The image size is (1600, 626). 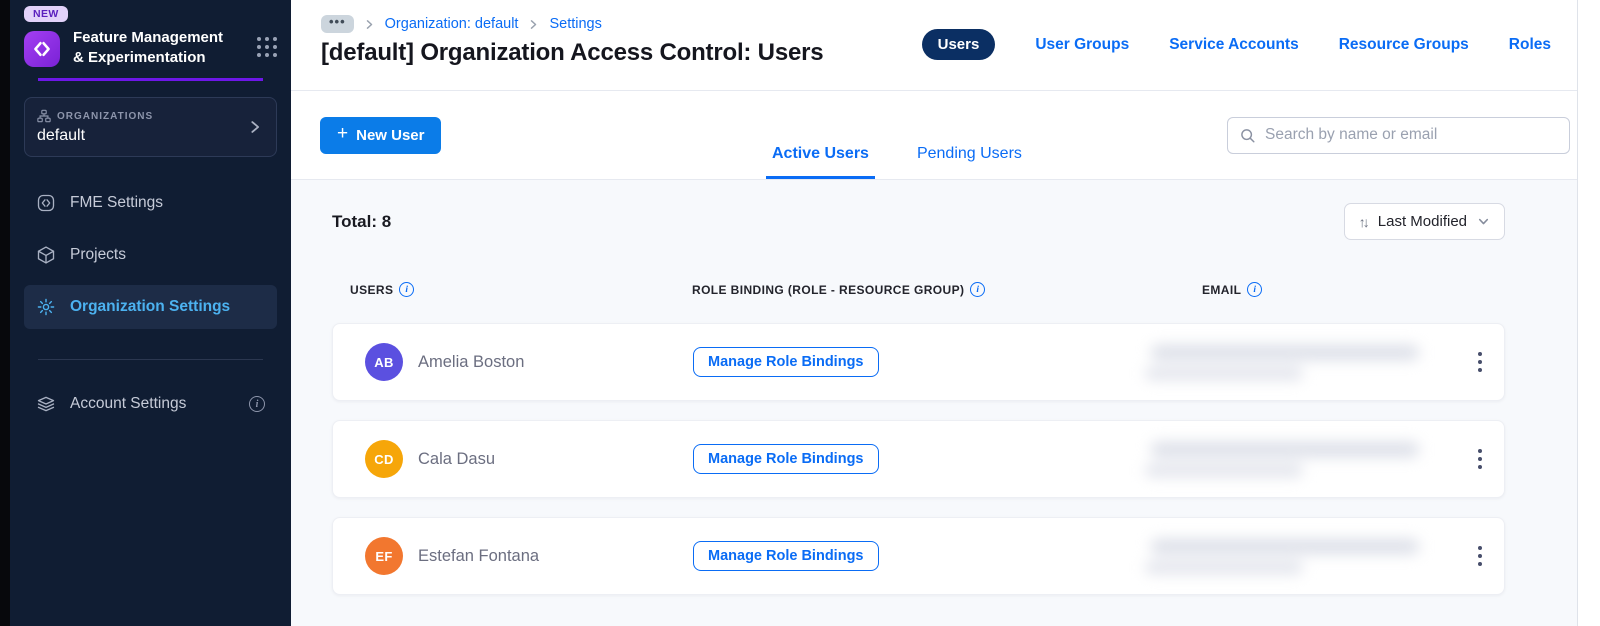 What do you see at coordinates (575, 24) in the screenshot?
I see `breadcrumb-settings-link: Settings` at bounding box center [575, 24].